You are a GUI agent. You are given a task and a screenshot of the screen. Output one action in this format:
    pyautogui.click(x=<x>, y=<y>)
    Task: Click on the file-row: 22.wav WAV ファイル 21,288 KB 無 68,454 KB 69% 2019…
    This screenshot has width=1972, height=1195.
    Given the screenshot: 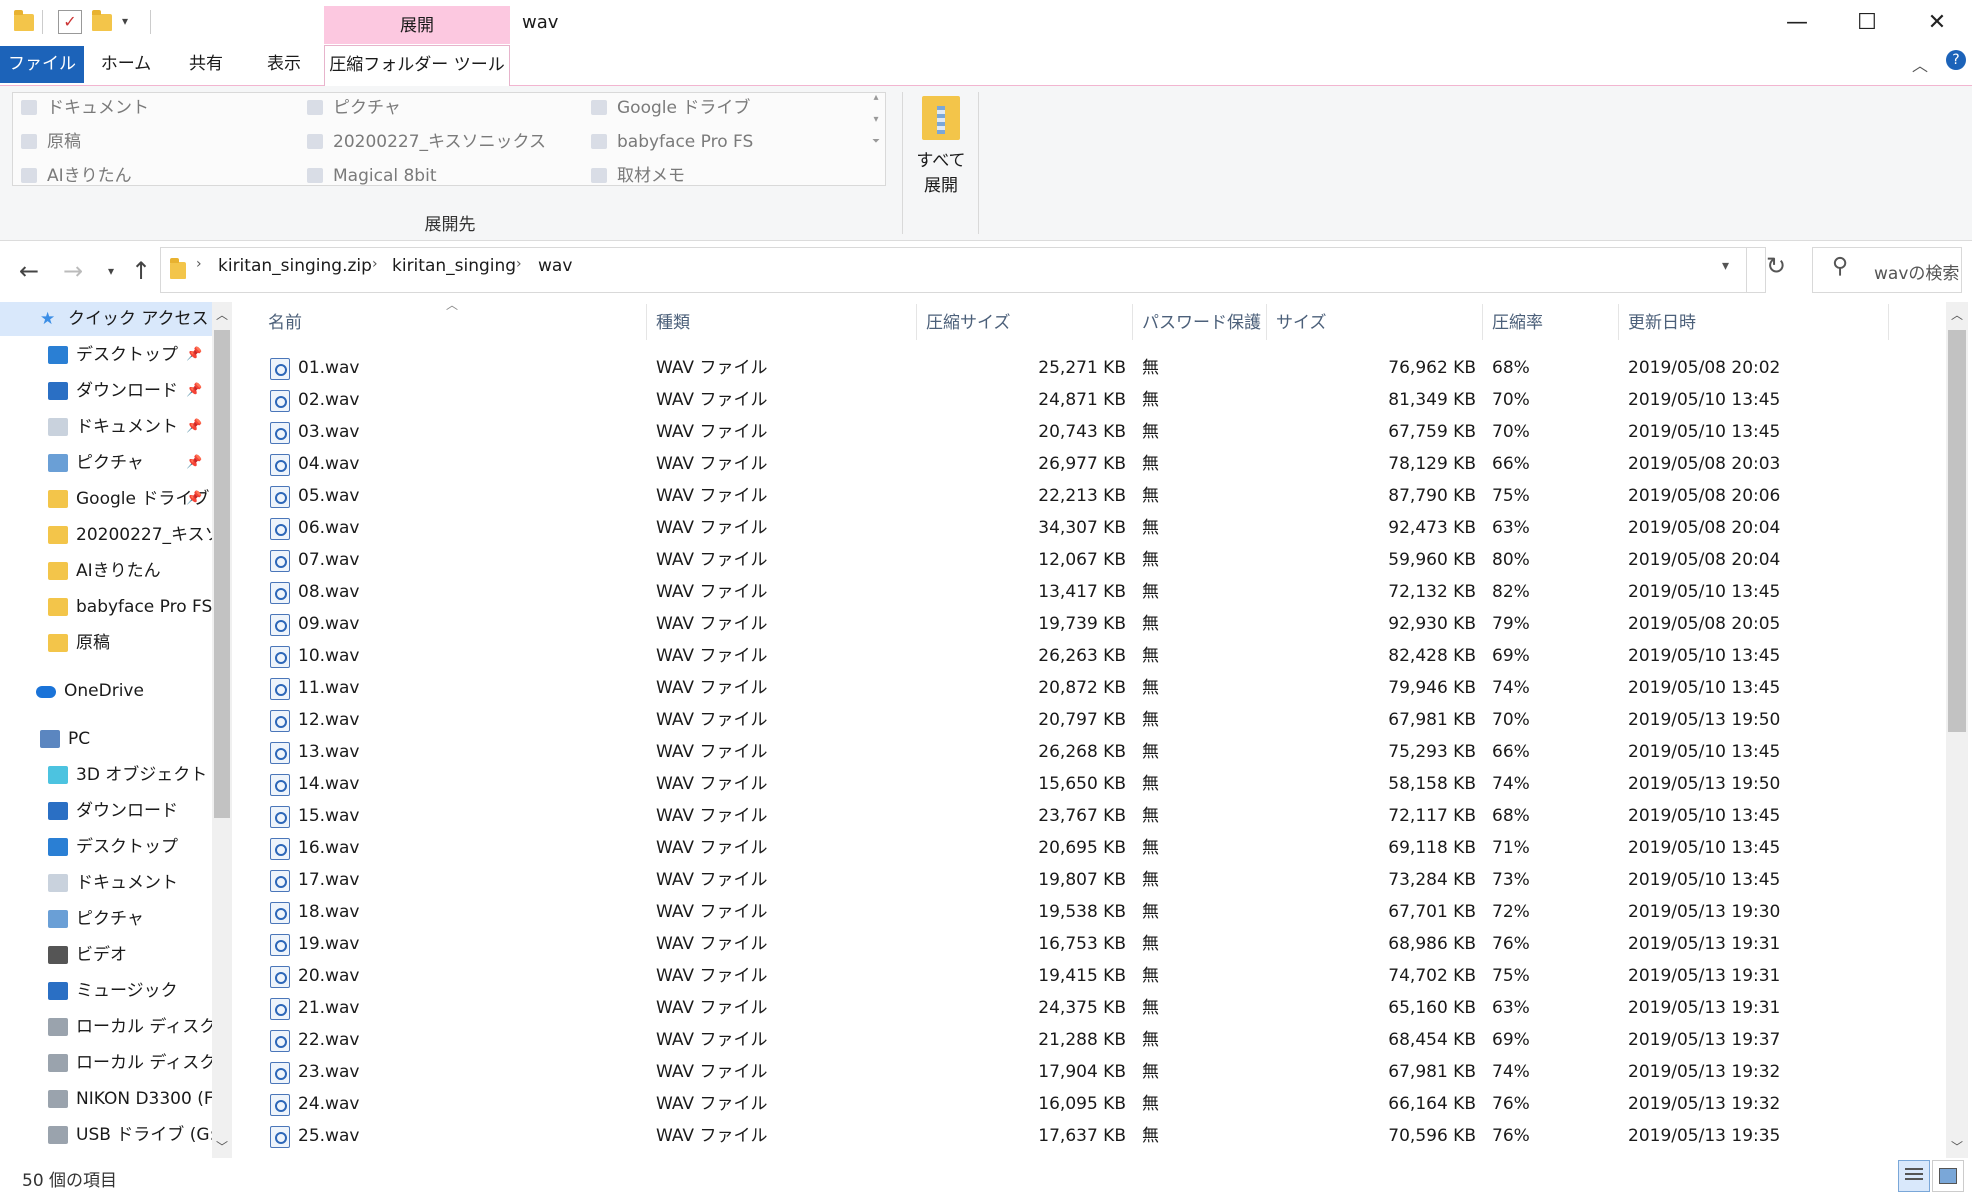 What is the action you would take?
    pyautogui.click(x=1082, y=1040)
    